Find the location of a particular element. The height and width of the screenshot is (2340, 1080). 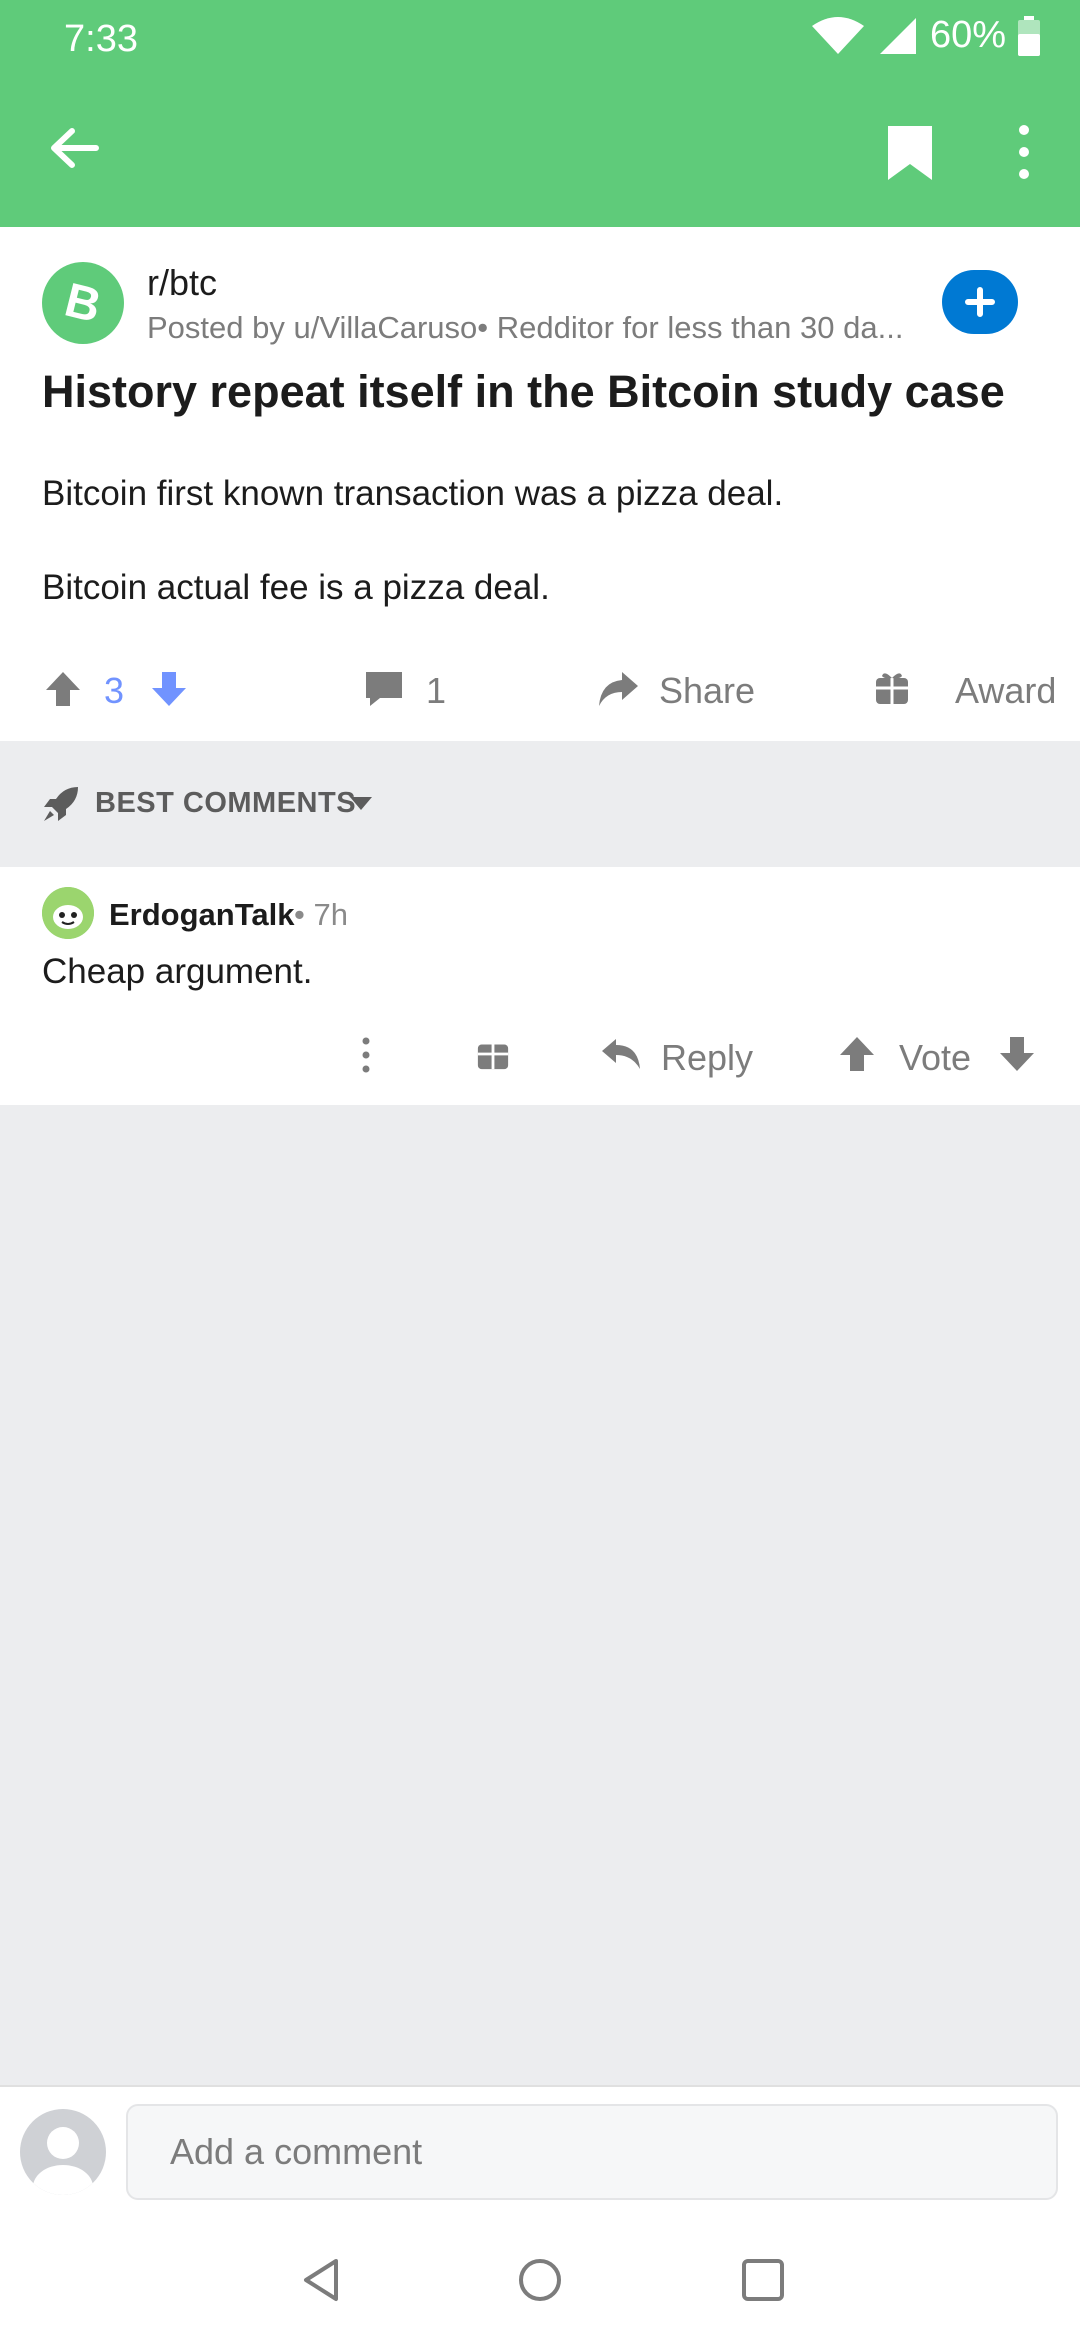

user-silhouette-icon is located at coordinates (63, 2161).